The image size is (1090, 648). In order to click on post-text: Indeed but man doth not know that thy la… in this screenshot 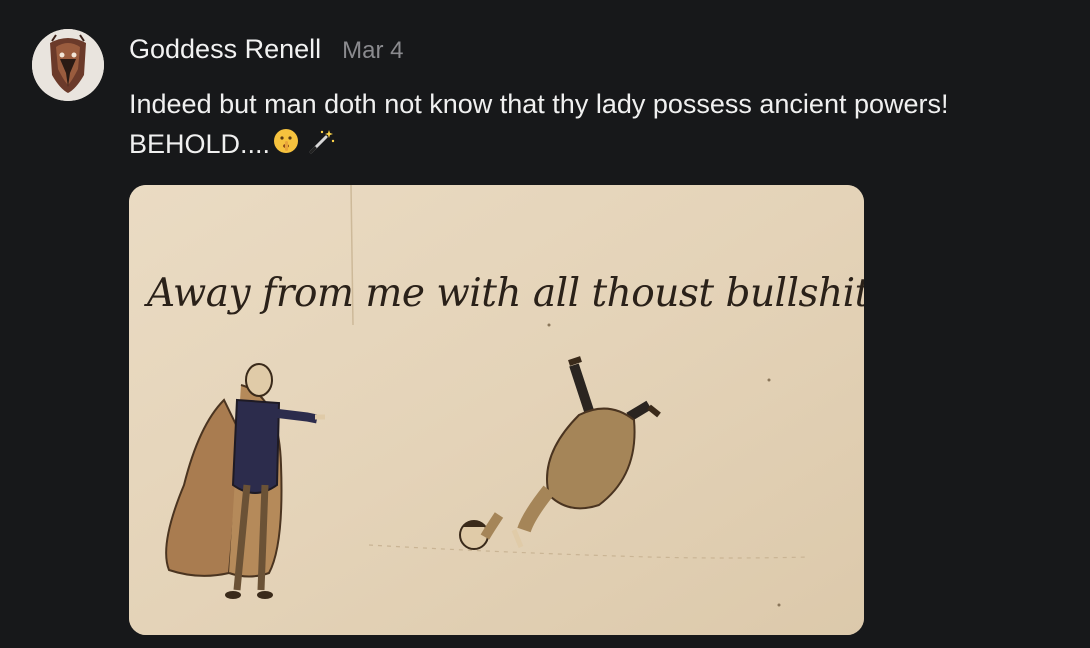, I will do `click(606, 125)`.